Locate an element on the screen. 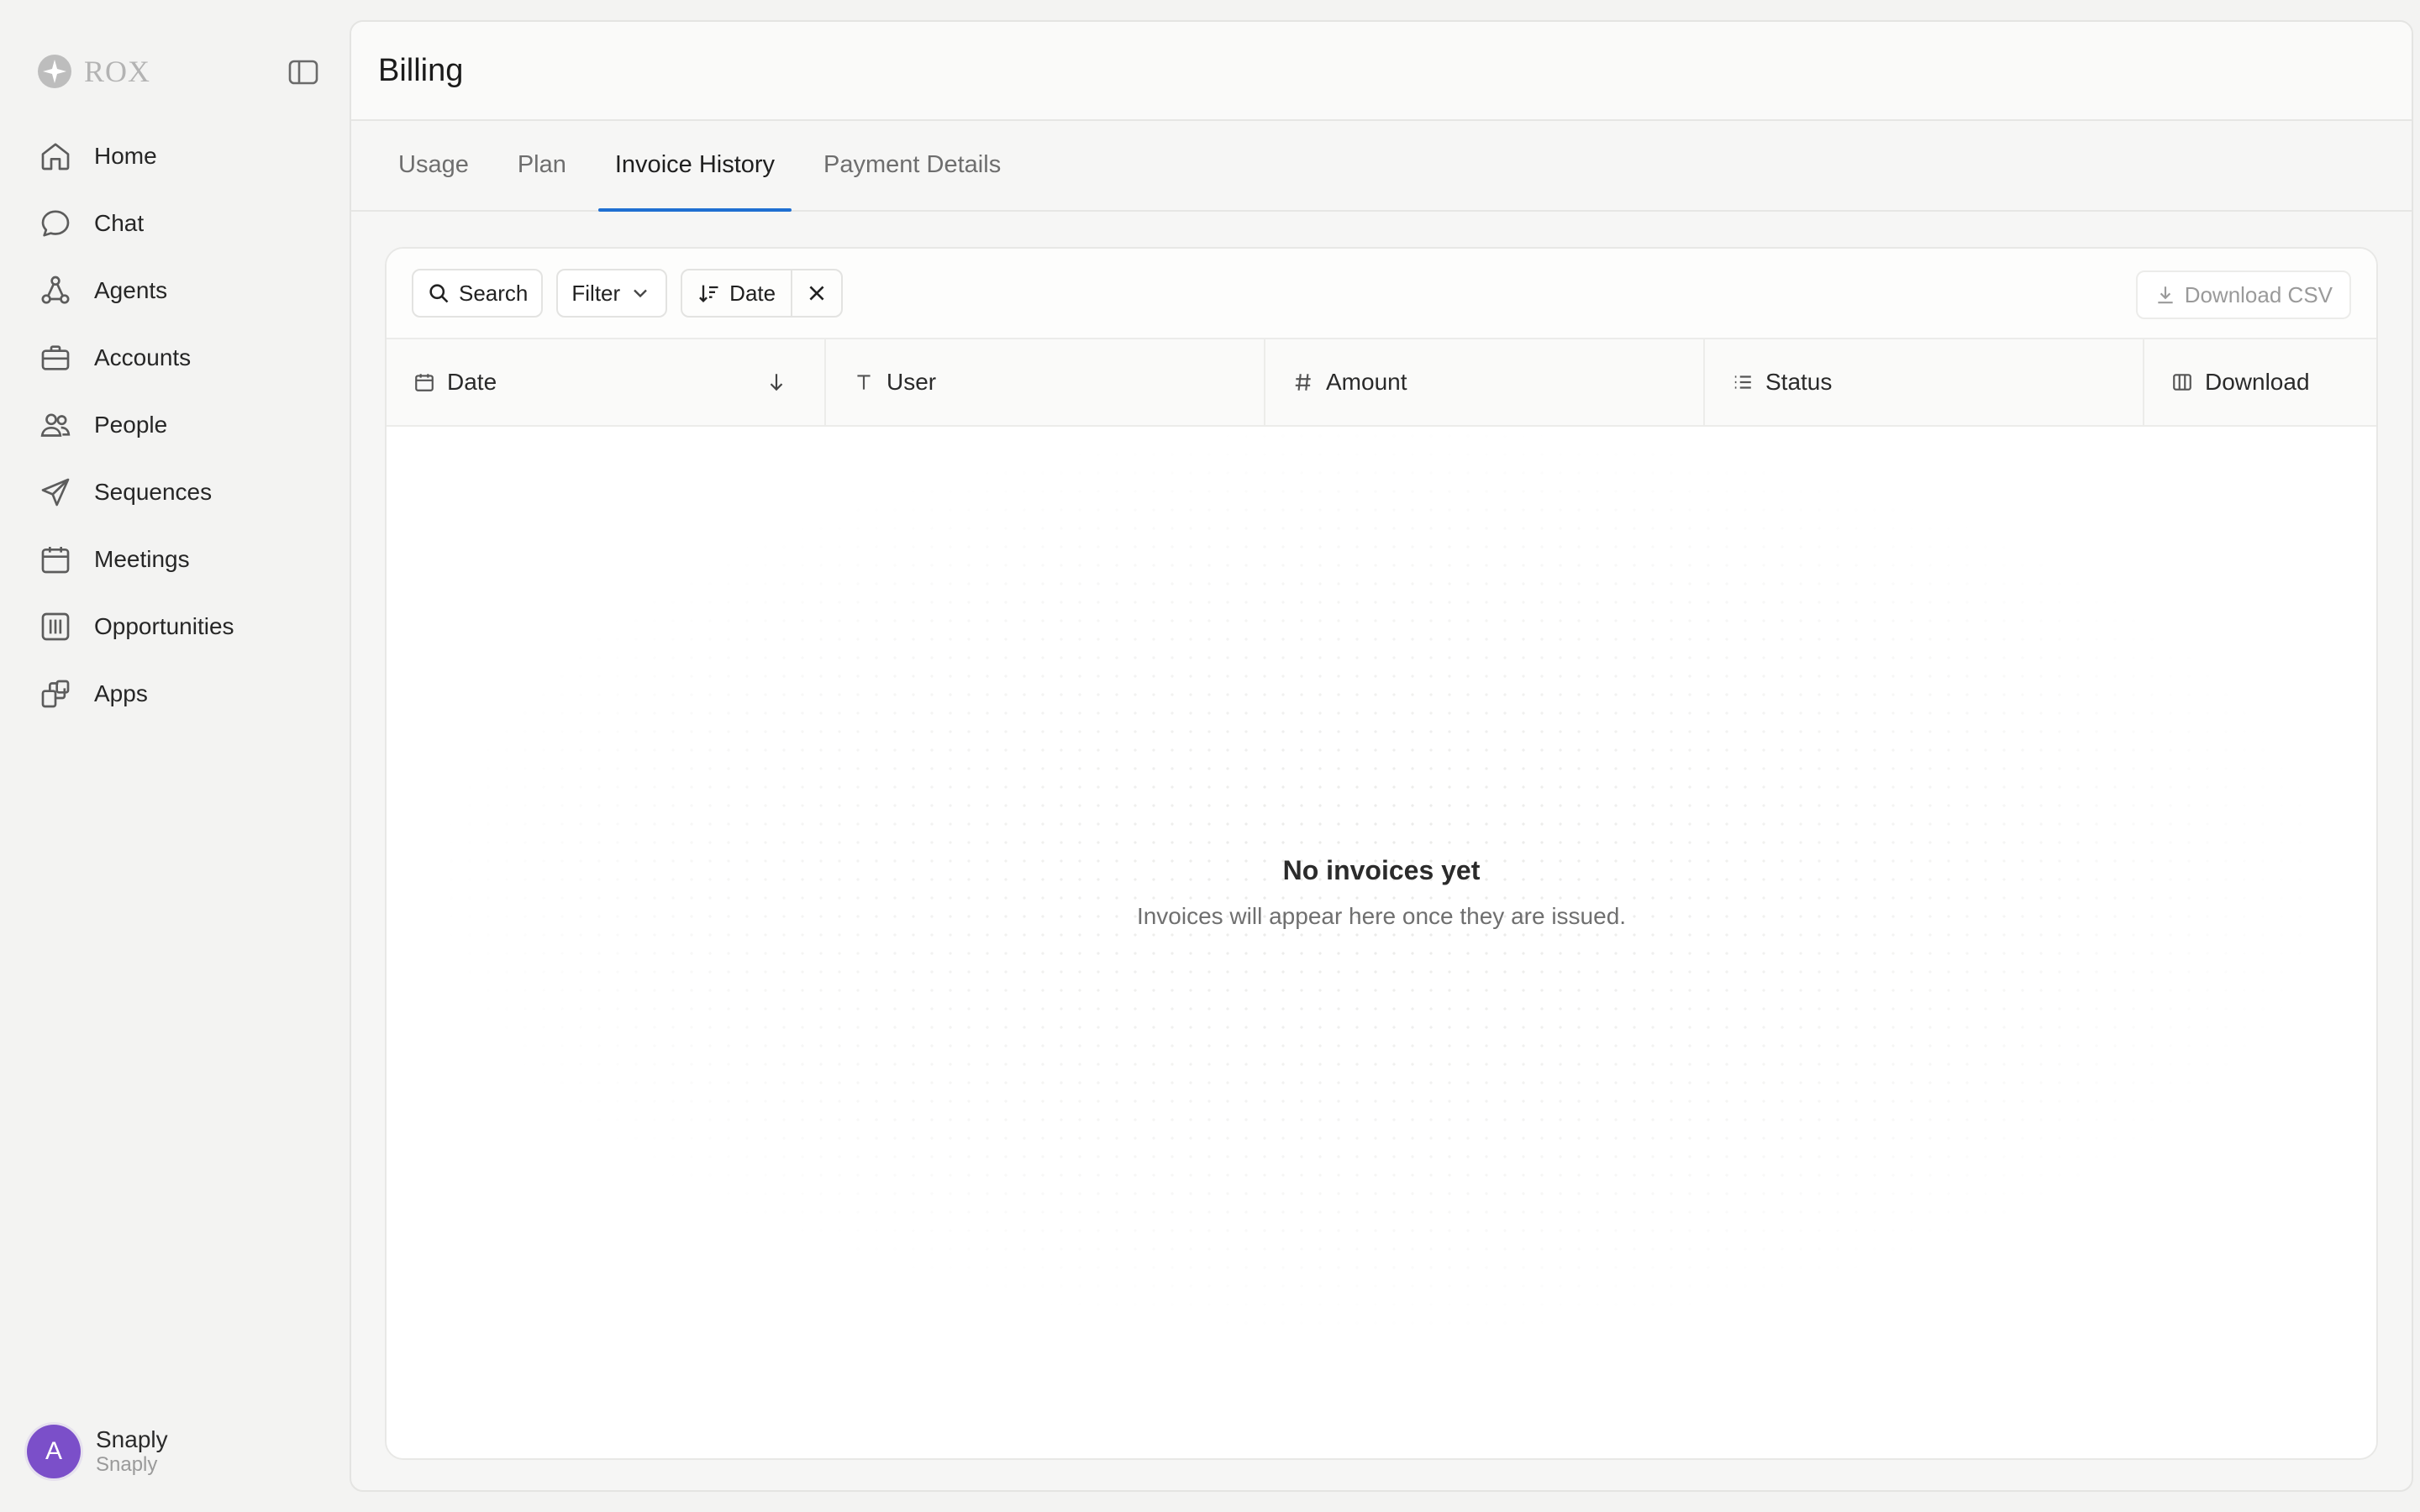 The height and width of the screenshot is (1512, 2420). close-icon is located at coordinates (816, 293).